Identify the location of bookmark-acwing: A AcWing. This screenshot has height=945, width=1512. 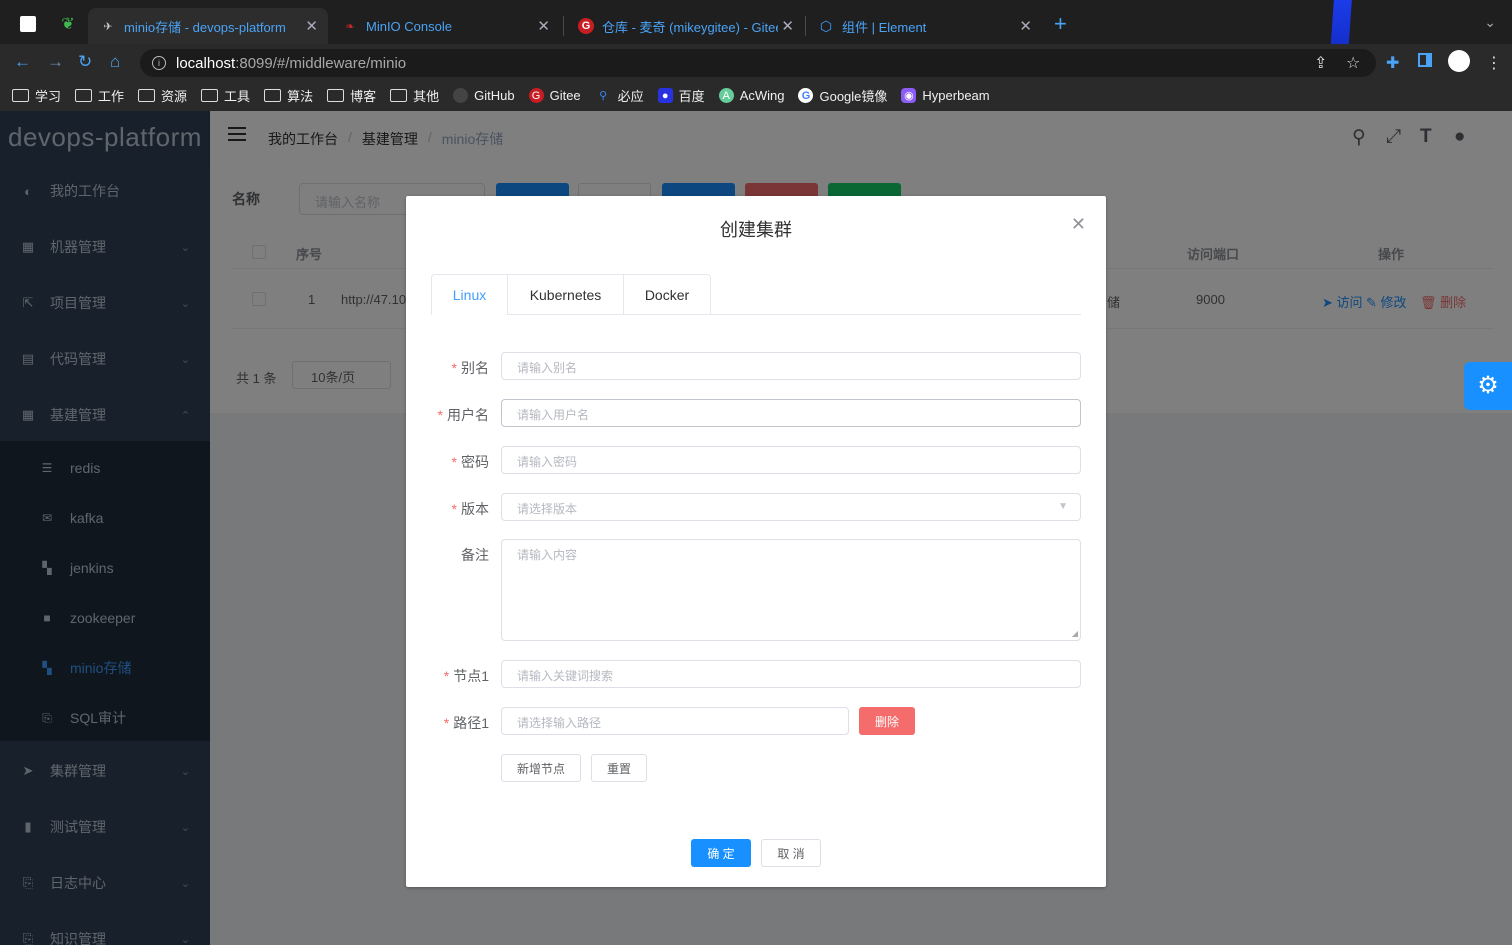
(751, 95).